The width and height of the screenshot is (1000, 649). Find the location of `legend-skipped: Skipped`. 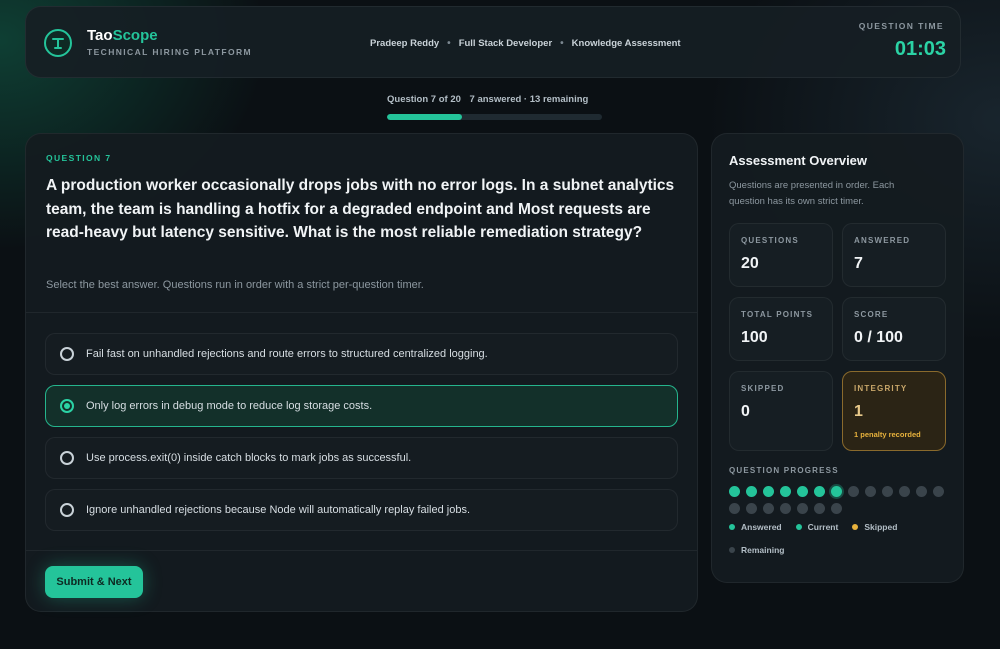

legend-skipped: Skipped is located at coordinates (874, 527).